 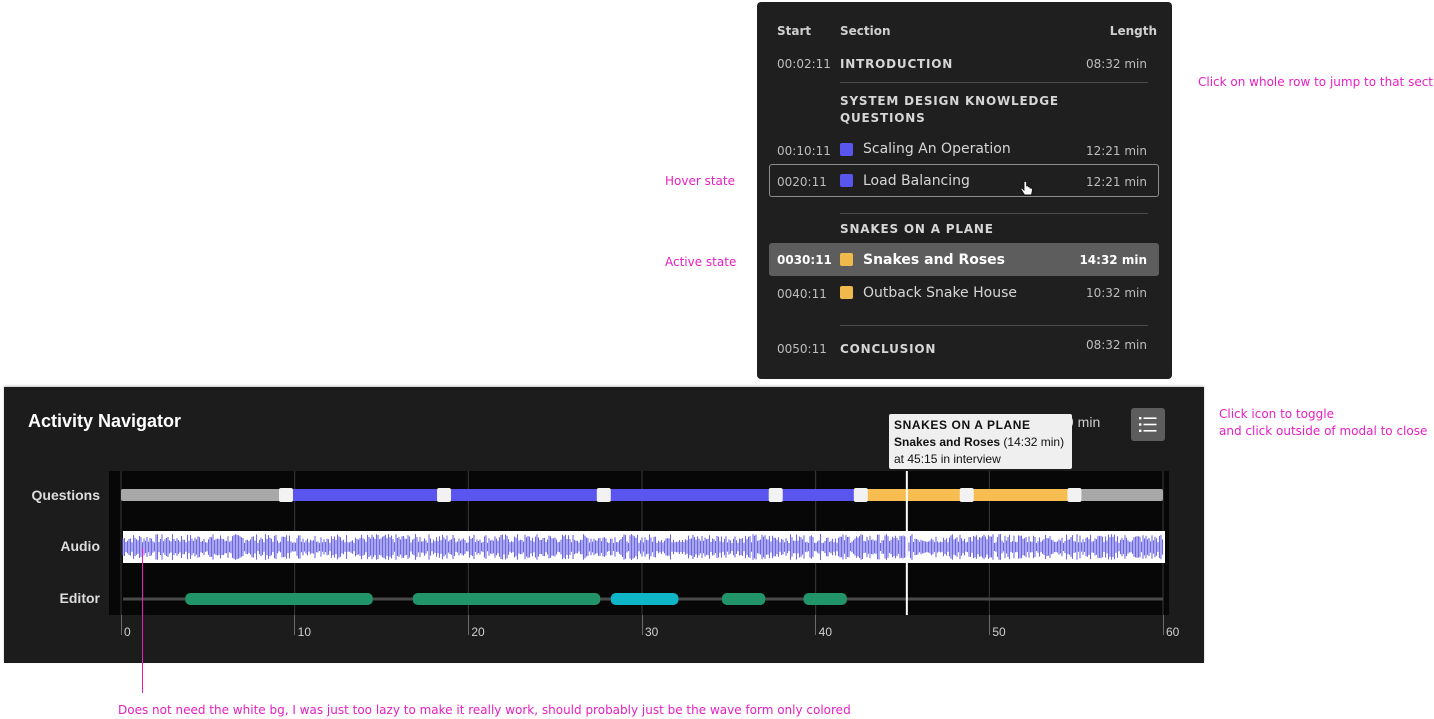 What do you see at coordinates (940, 293) in the screenshot?
I see `row-section-name: Outback Snake House` at bounding box center [940, 293].